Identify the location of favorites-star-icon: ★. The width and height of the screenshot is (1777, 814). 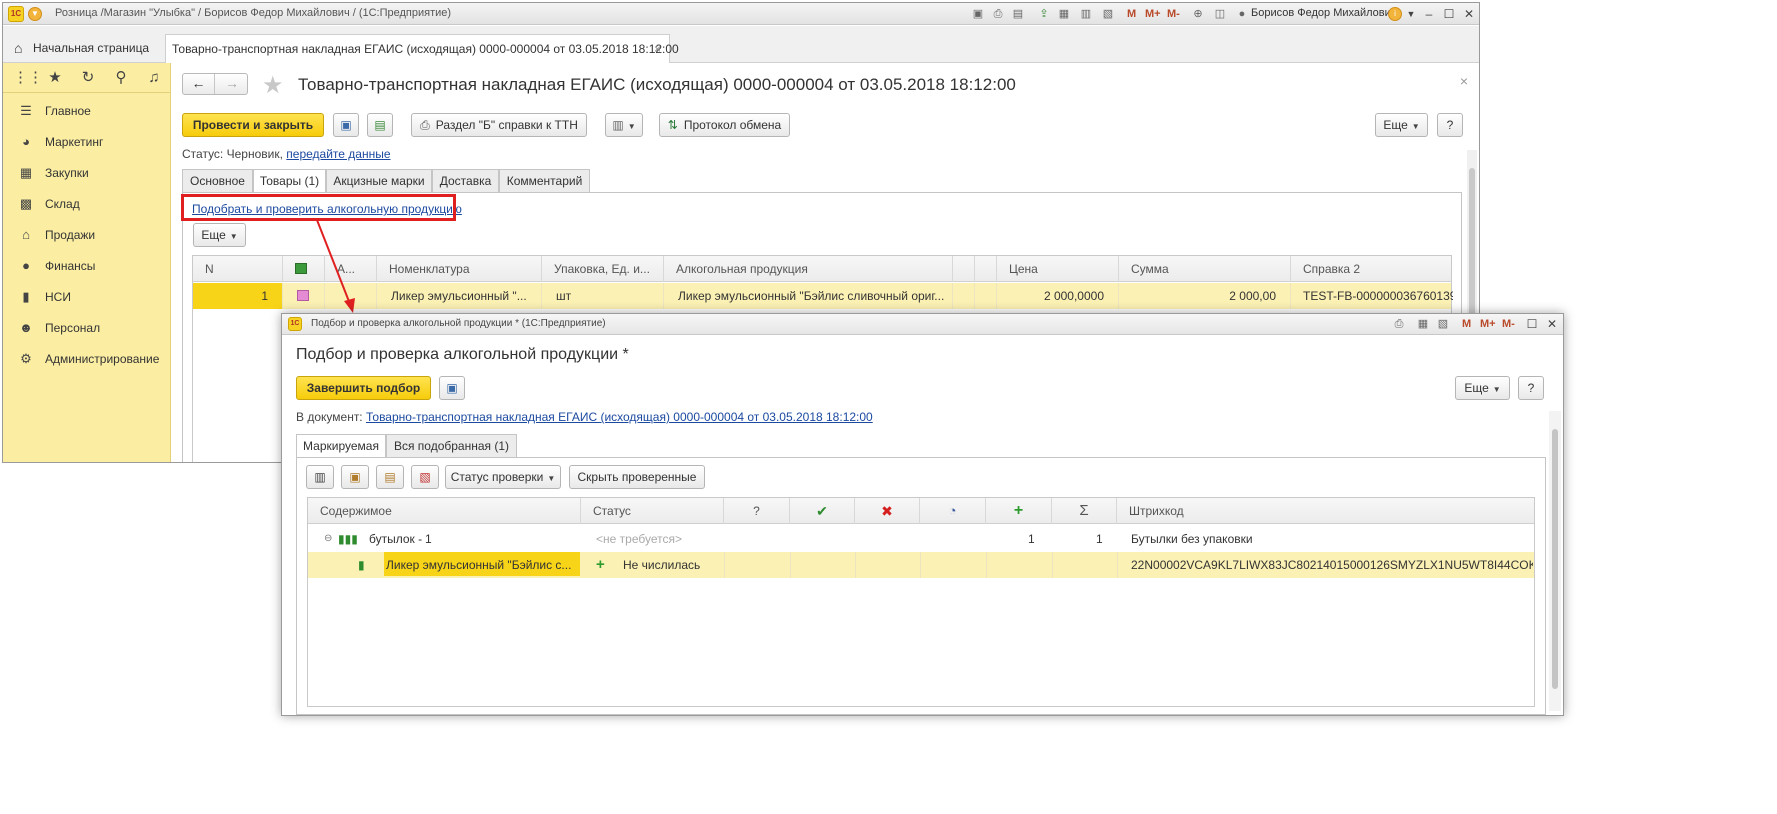
(55, 78).